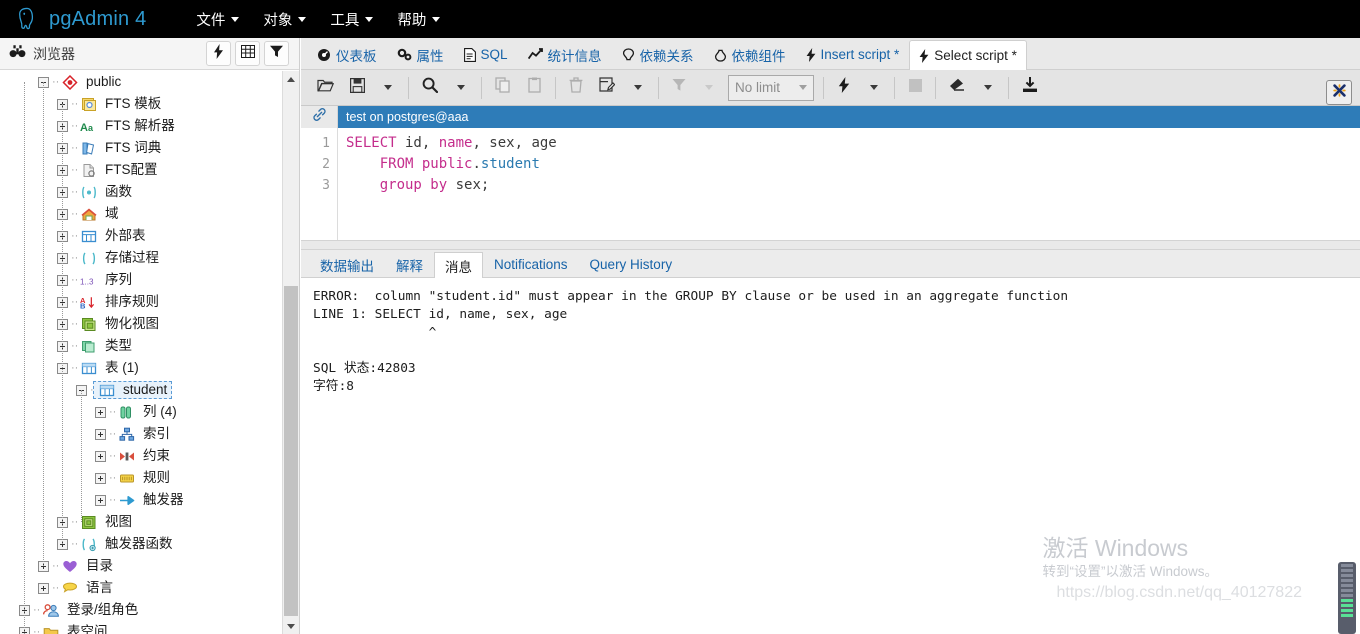 The image size is (1360, 634). Describe the element at coordinates (113, 236) in the screenshot. I see `tree-item-content: 外部表` at that location.